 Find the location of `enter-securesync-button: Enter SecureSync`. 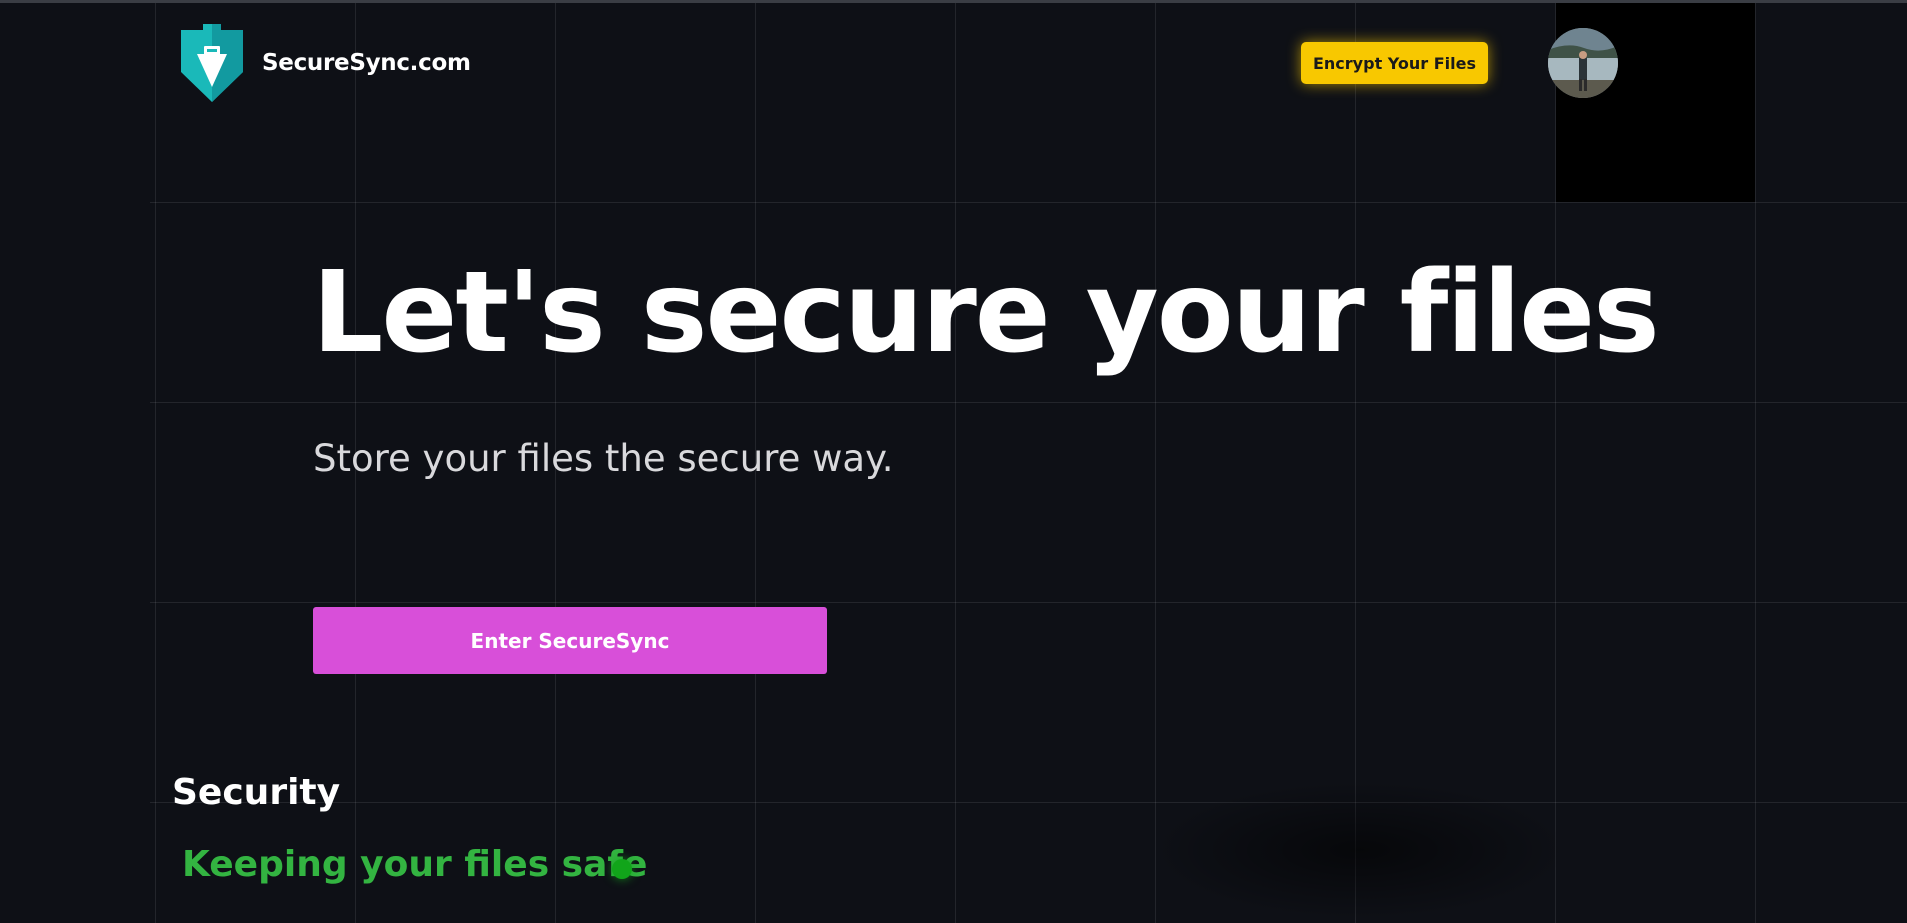

enter-securesync-button: Enter SecureSync is located at coordinates (570, 640).